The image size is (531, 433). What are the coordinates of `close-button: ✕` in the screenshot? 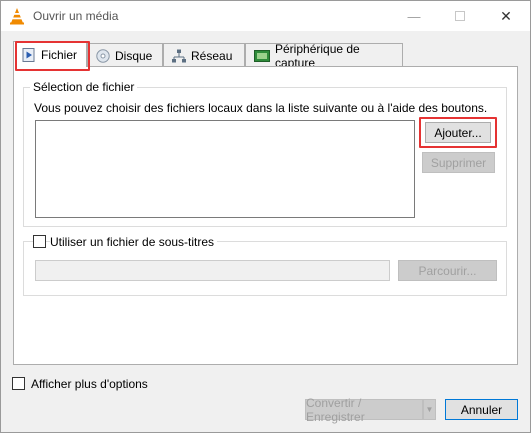 It's located at (506, 16).